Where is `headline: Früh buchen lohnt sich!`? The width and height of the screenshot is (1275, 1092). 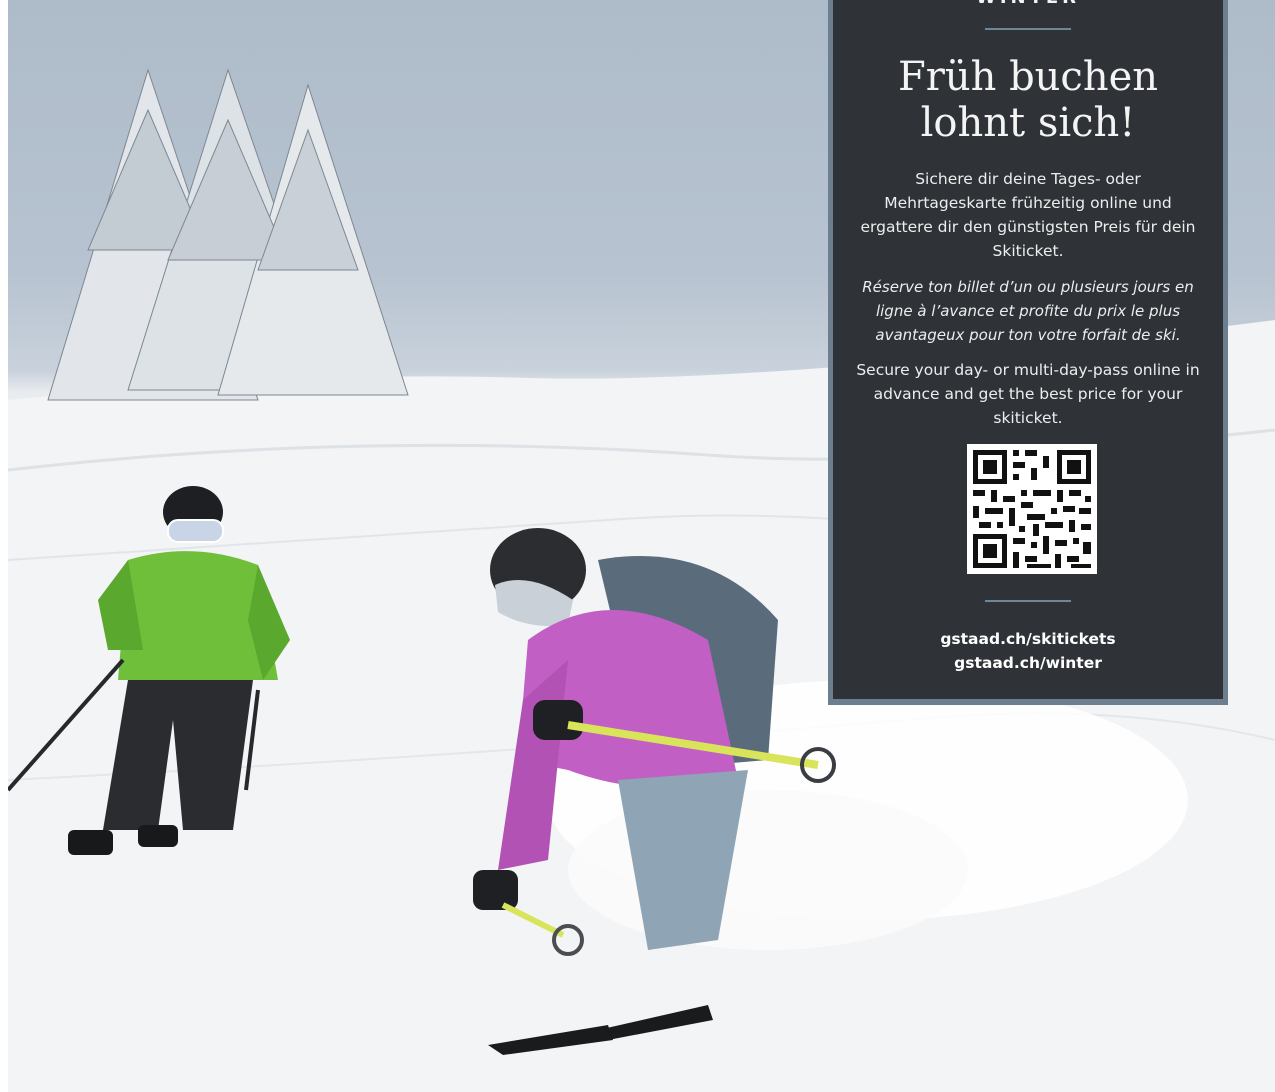
headline: Früh buchen lohnt sich! is located at coordinates (1028, 100).